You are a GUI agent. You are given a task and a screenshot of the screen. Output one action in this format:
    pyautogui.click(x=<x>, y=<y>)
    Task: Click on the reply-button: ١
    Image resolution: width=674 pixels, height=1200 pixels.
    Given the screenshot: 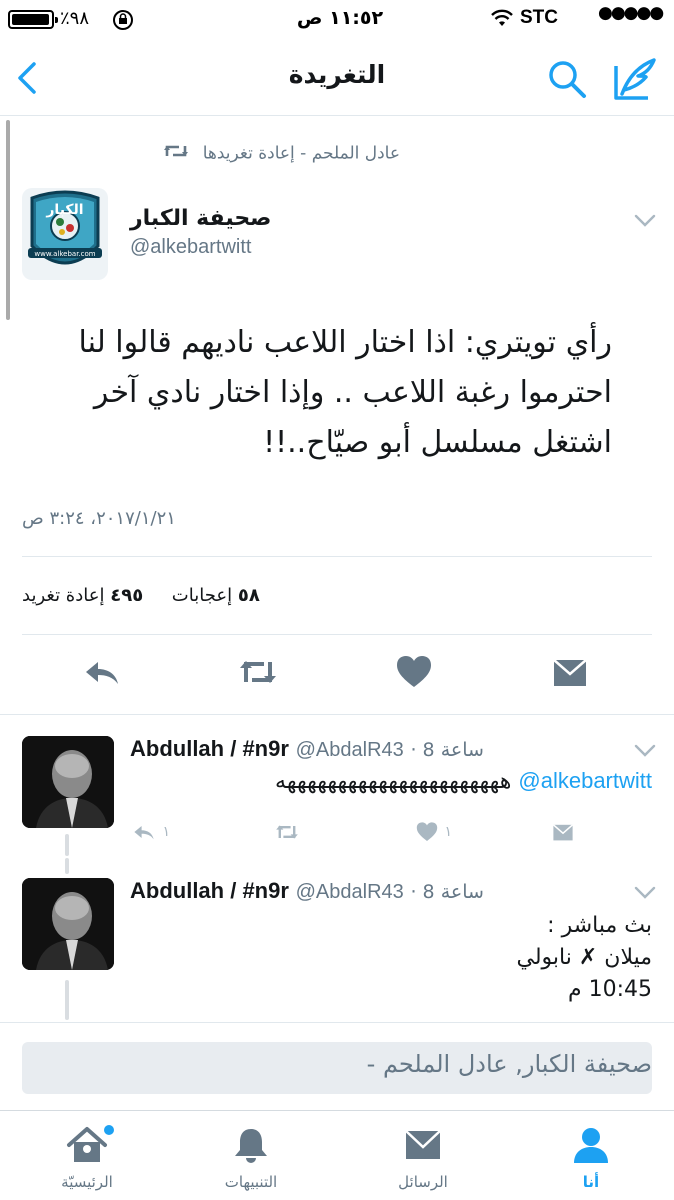 What is the action you would take?
    pyautogui.click(x=150, y=835)
    